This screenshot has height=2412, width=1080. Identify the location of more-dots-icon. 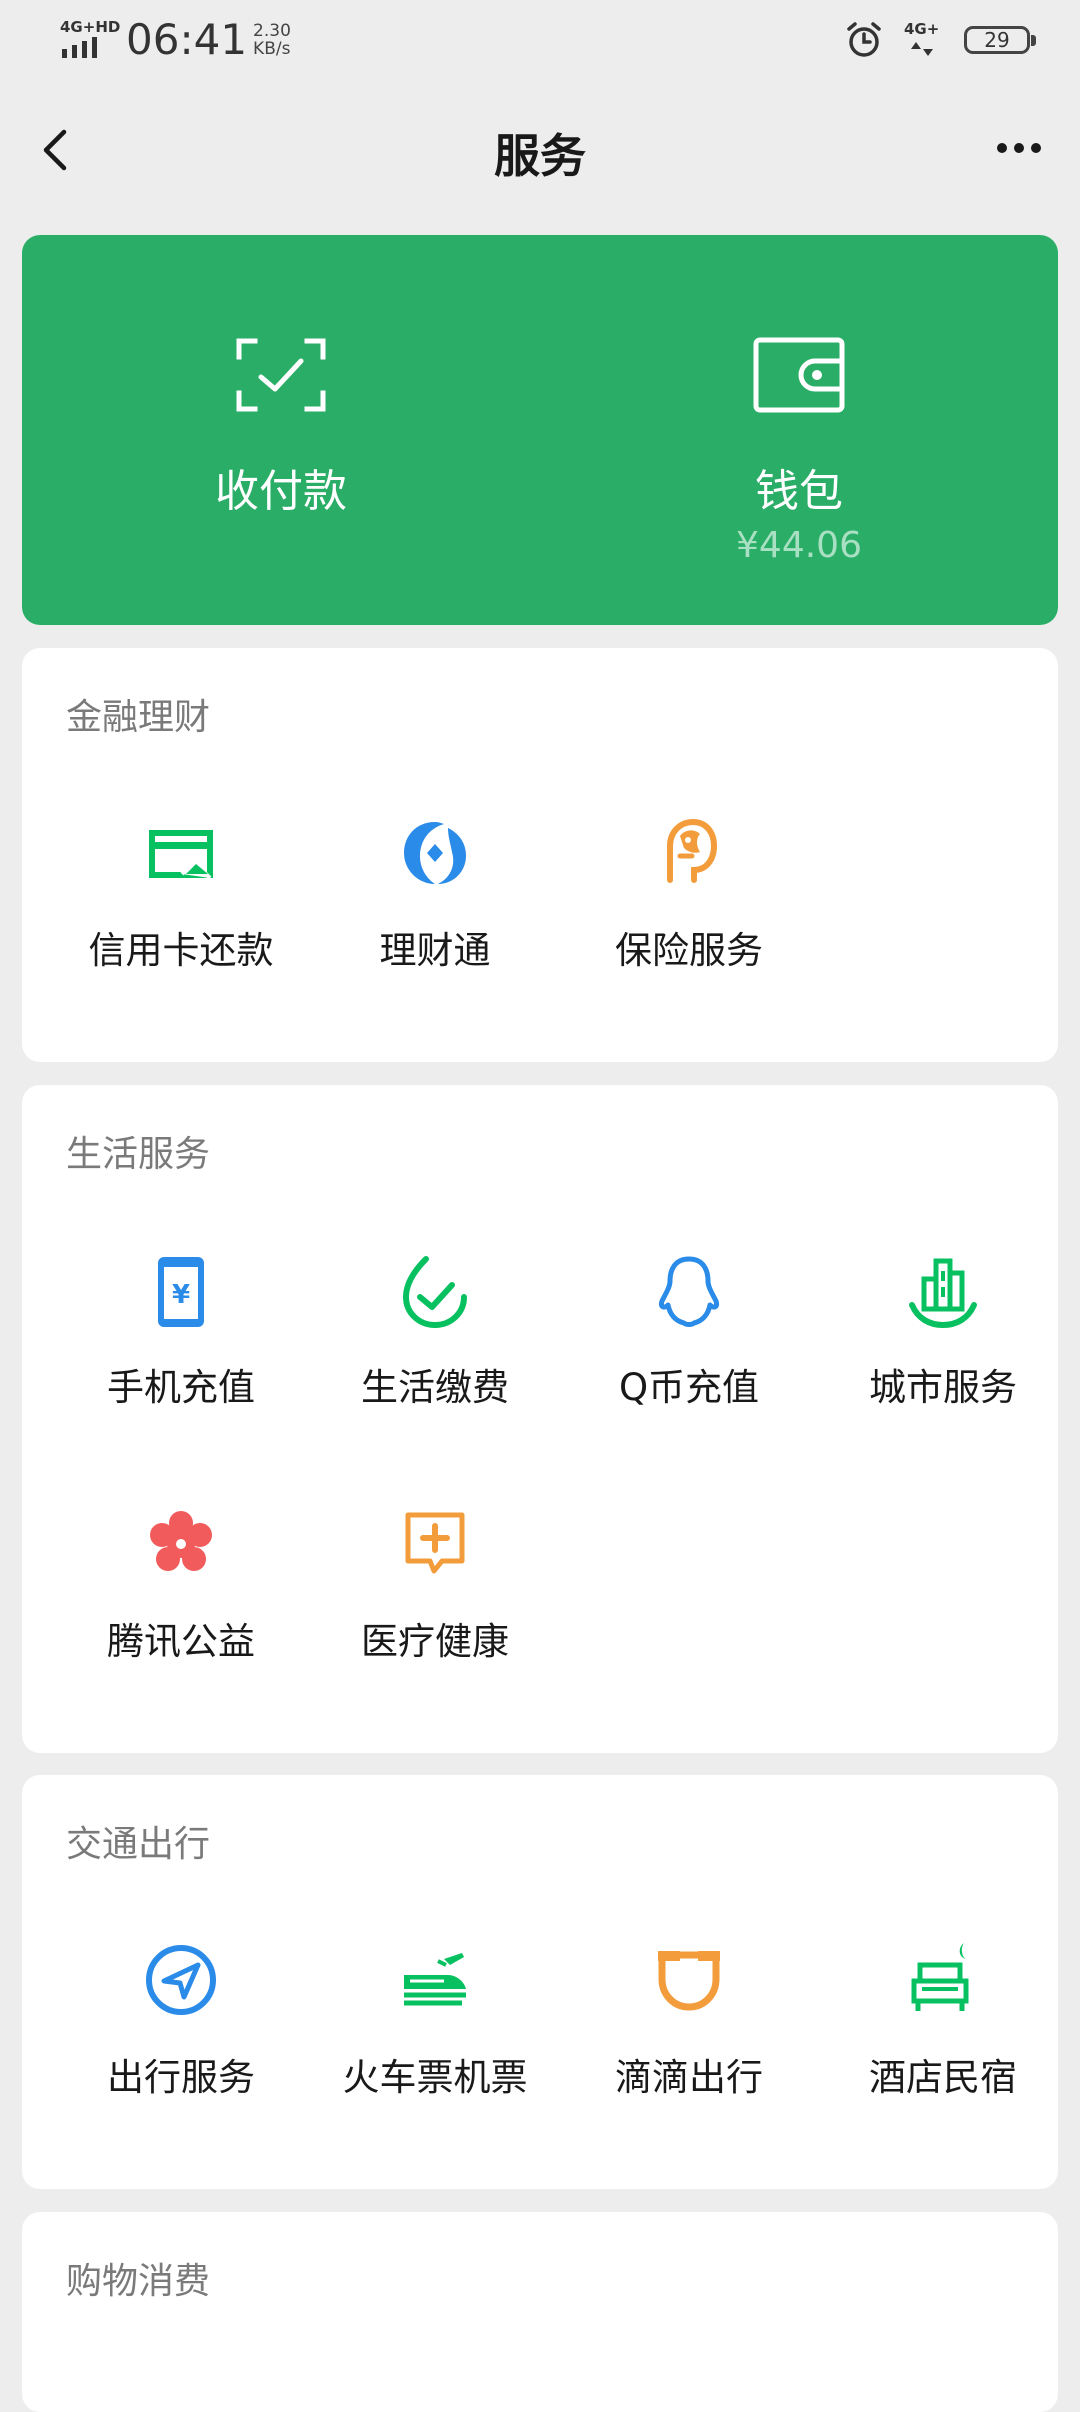
(1019, 148).